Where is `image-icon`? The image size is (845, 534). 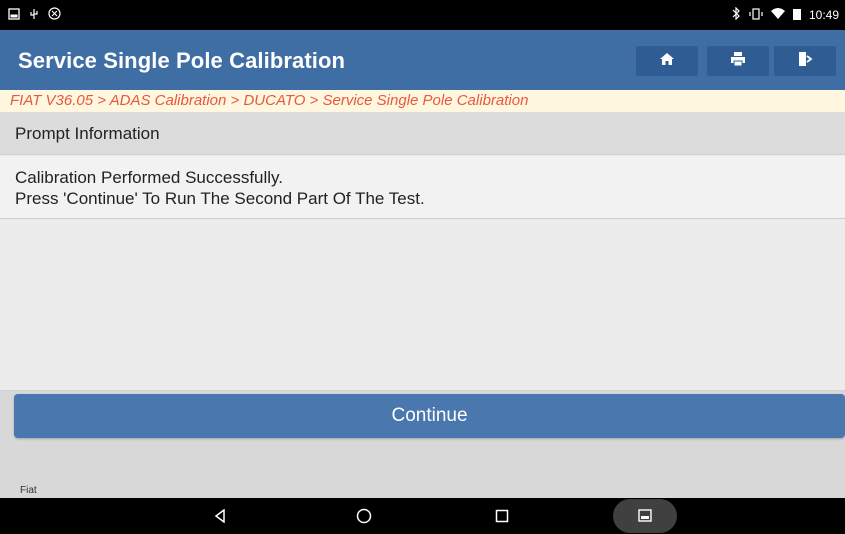
image-icon is located at coordinates (14, 15).